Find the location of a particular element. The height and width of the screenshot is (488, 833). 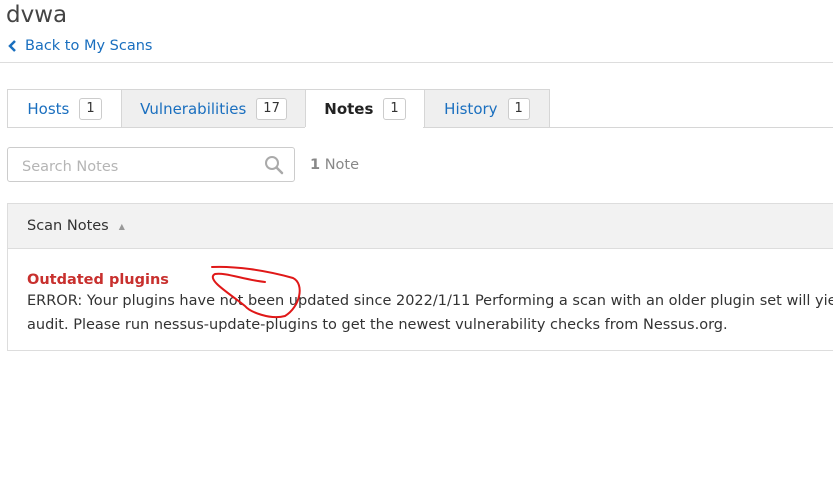

tab-hosts: Hosts 1 is located at coordinates (64, 108).